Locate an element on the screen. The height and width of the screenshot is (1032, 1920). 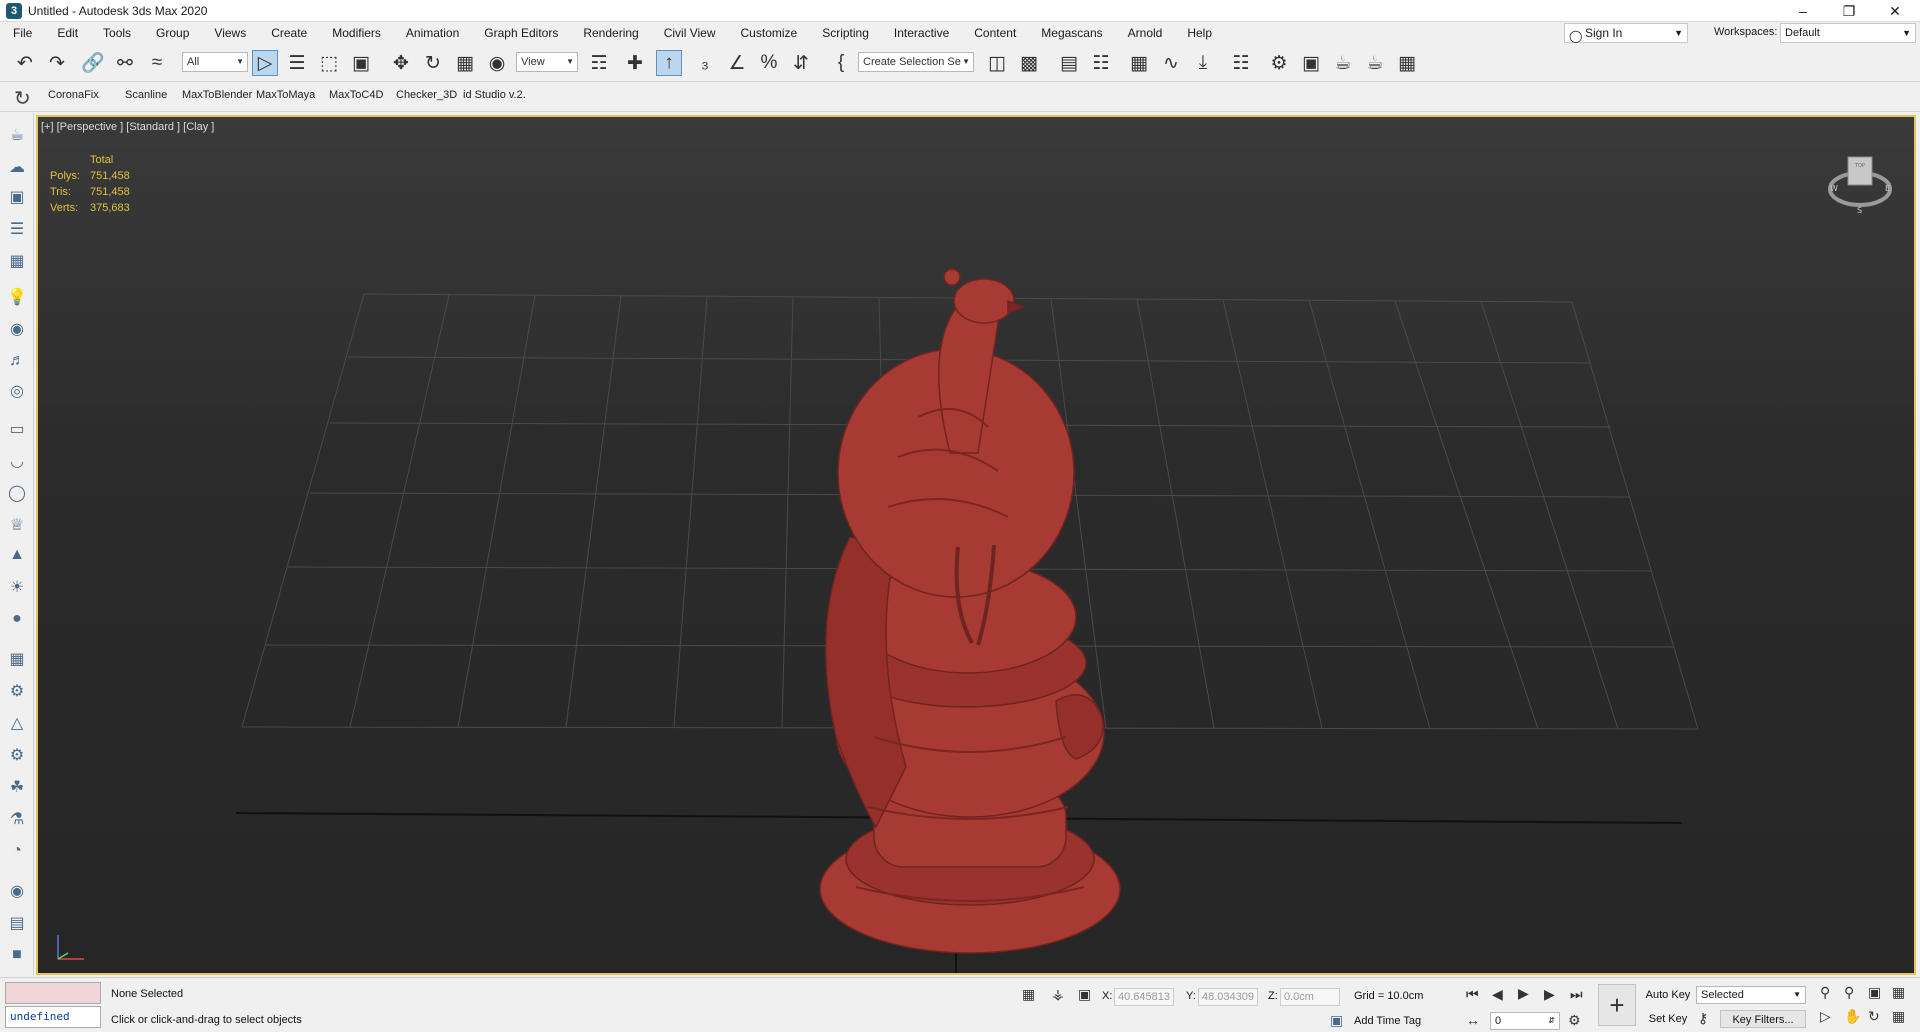
material-editor-icon: ☷ is located at coordinates (1241, 63).